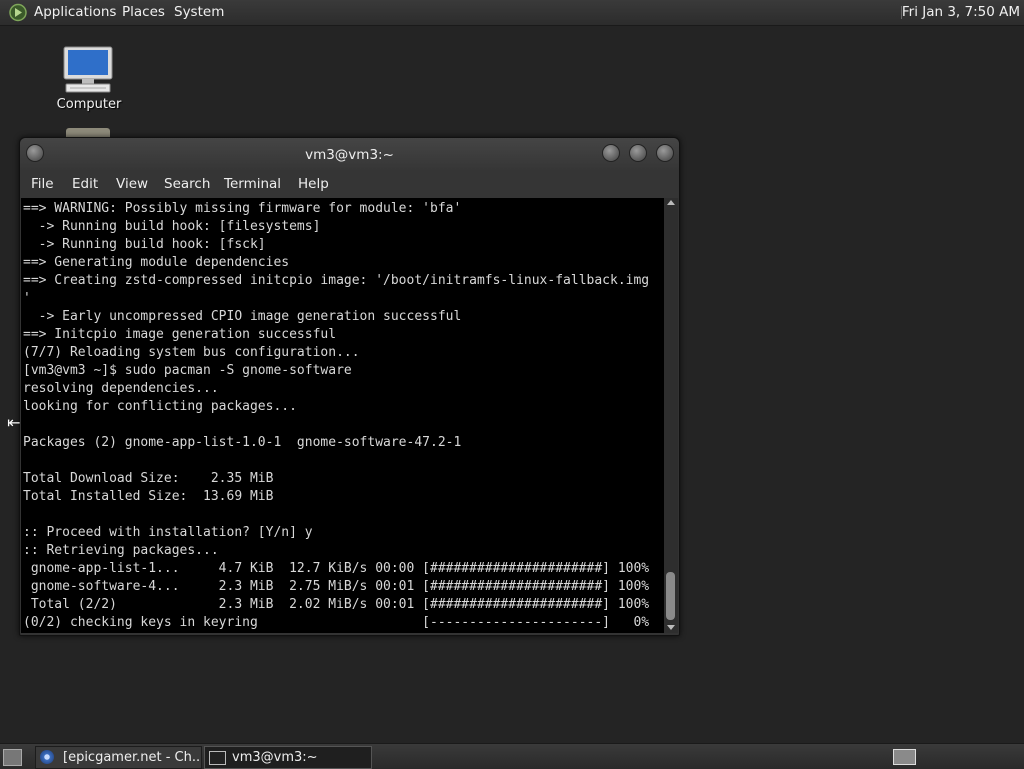 This screenshot has width=1024, height=769. I want to click on taskbar-item-terminal: vm3@vm3:~, so click(288, 757).